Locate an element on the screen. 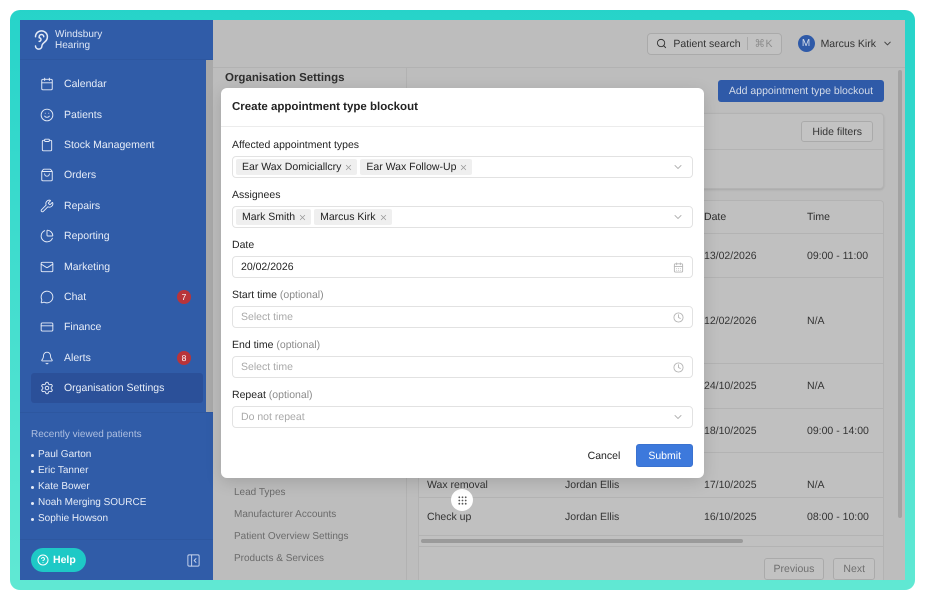 The image size is (925, 600). table-cell-text: 17/10/2025 is located at coordinates (731, 485).